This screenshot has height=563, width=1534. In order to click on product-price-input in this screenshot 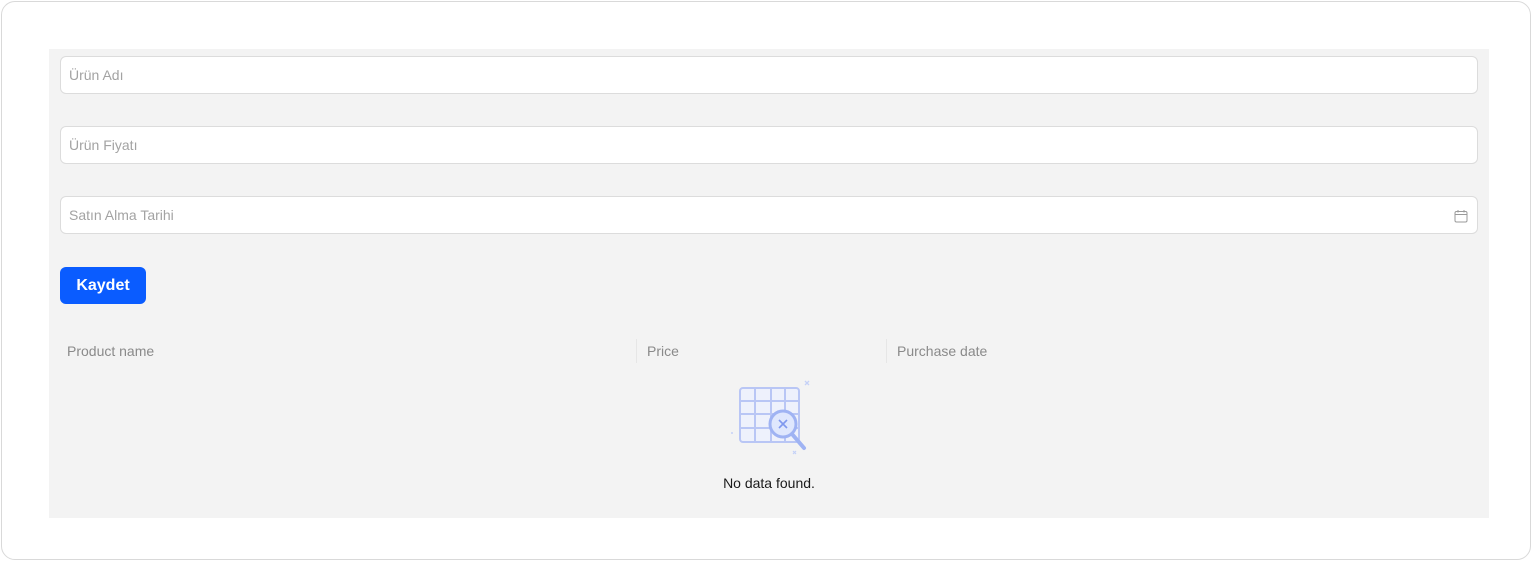, I will do `click(769, 145)`.